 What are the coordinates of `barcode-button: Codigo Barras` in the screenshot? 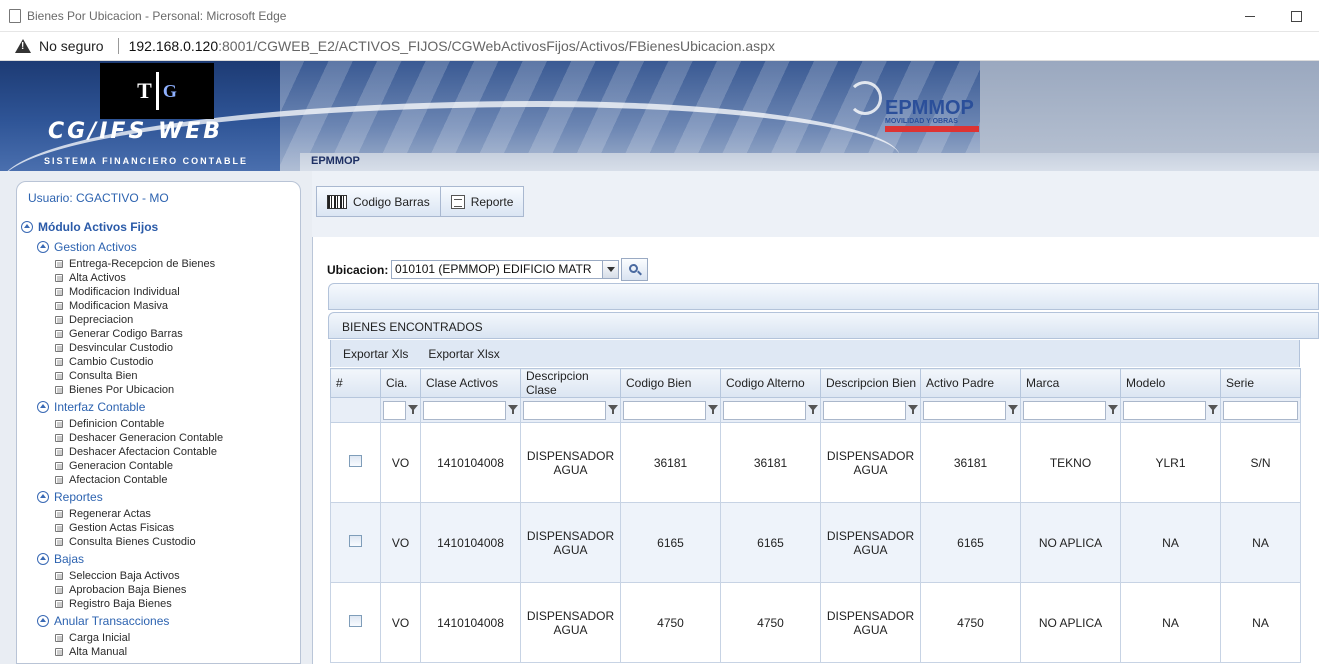 It's located at (379, 201).